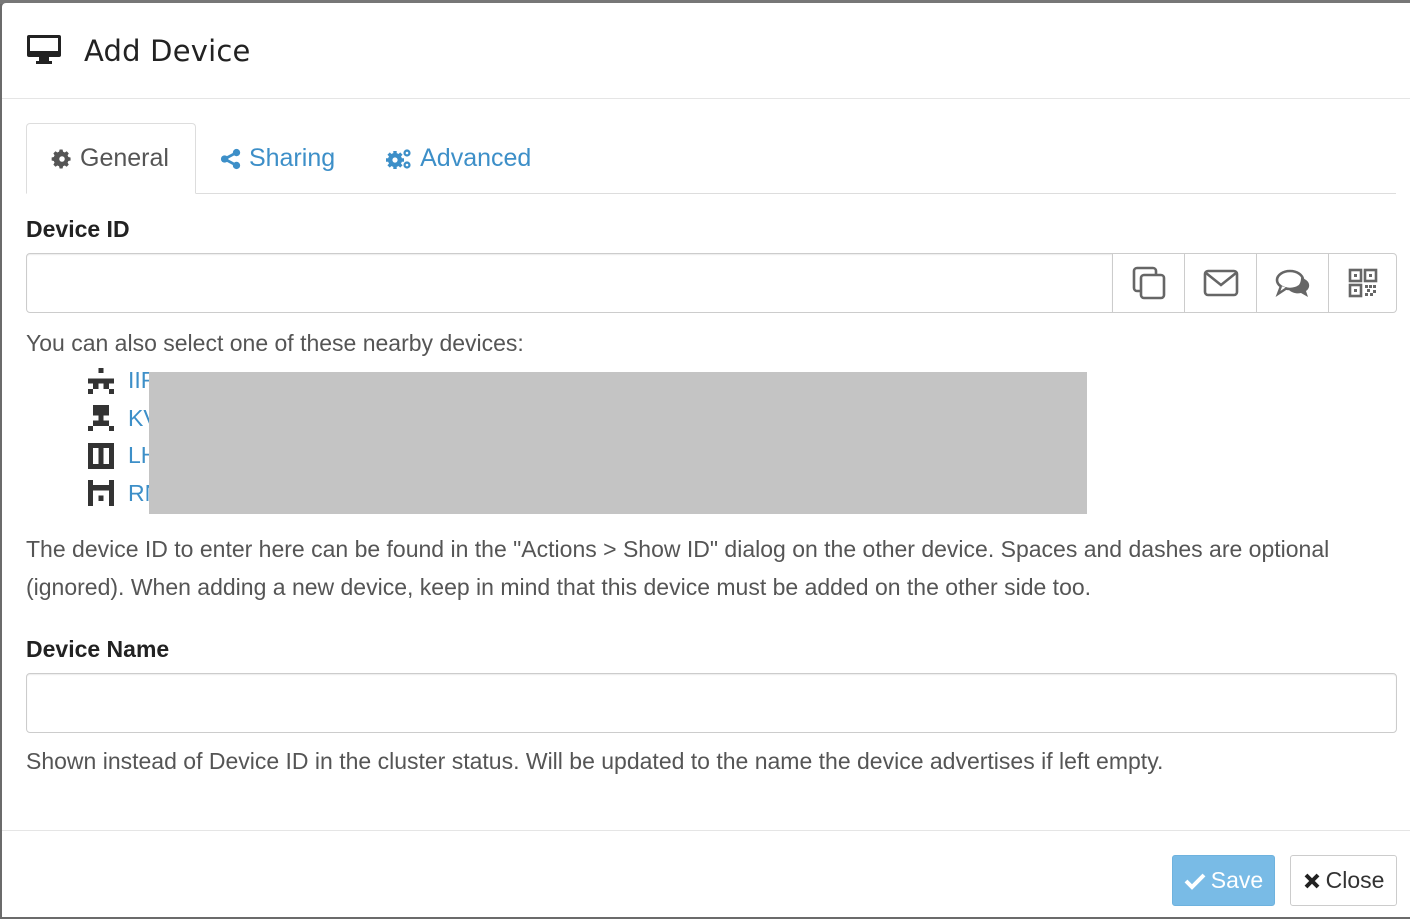 The width and height of the screenshot is (1410, 919). What do you see at coordinates (61, 158) in the screenshot?
I see `gear-icon` at bounding box center [61, 158].